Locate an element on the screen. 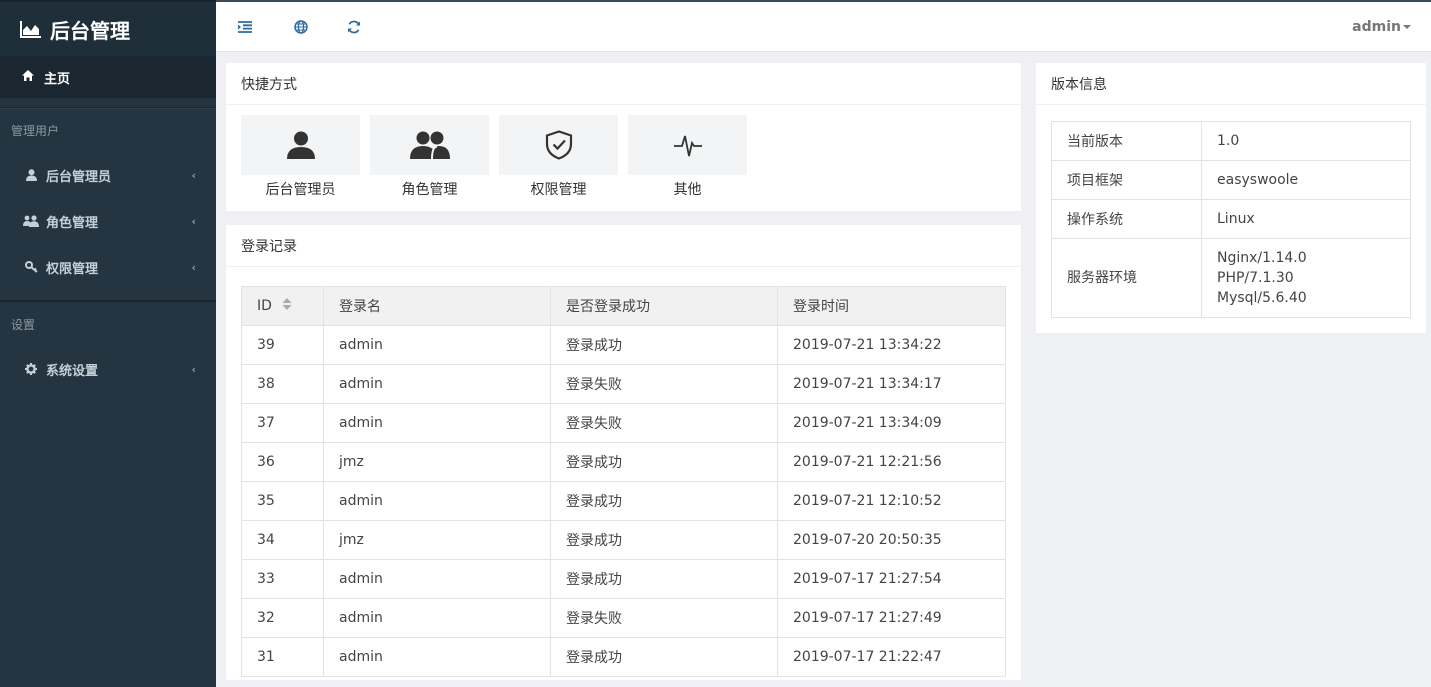  shortcut-label: 其他 is located at coordinates (687, 190).